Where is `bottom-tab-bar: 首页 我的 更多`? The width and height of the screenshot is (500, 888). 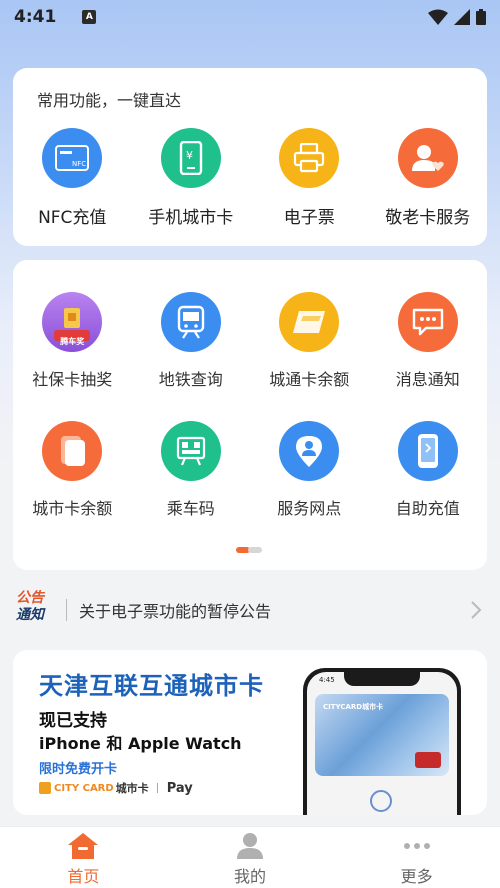
bottom-tab-bar: 首页 我的 更多 is located at coordinates (250, 857).